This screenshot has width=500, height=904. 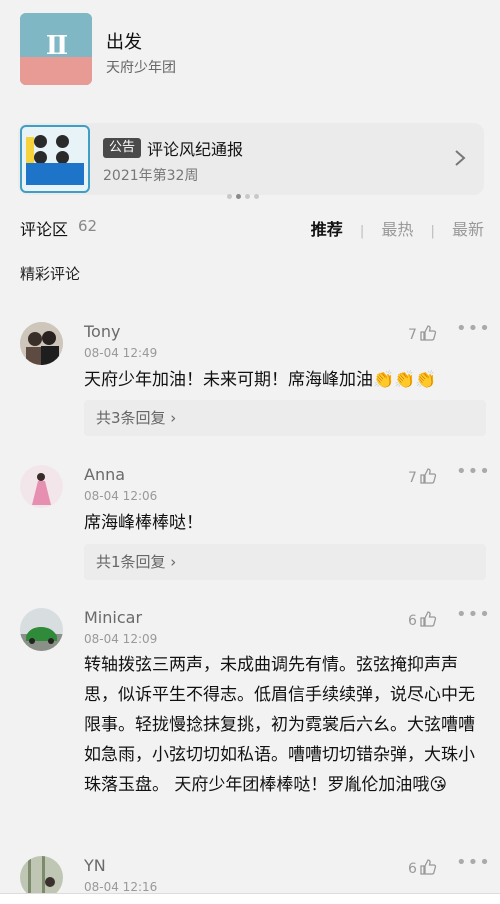 What do you see at coordinates (250, 898) in the screenshot?
I see `comment-input-bar` at bounding box center [250, 898].